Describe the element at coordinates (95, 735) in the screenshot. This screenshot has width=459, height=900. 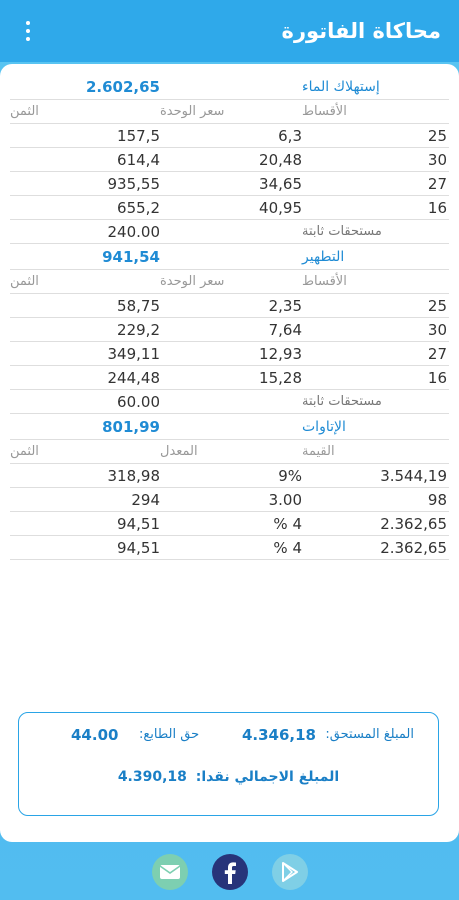
I see `stamp-duty-value: 44.00` at that location.